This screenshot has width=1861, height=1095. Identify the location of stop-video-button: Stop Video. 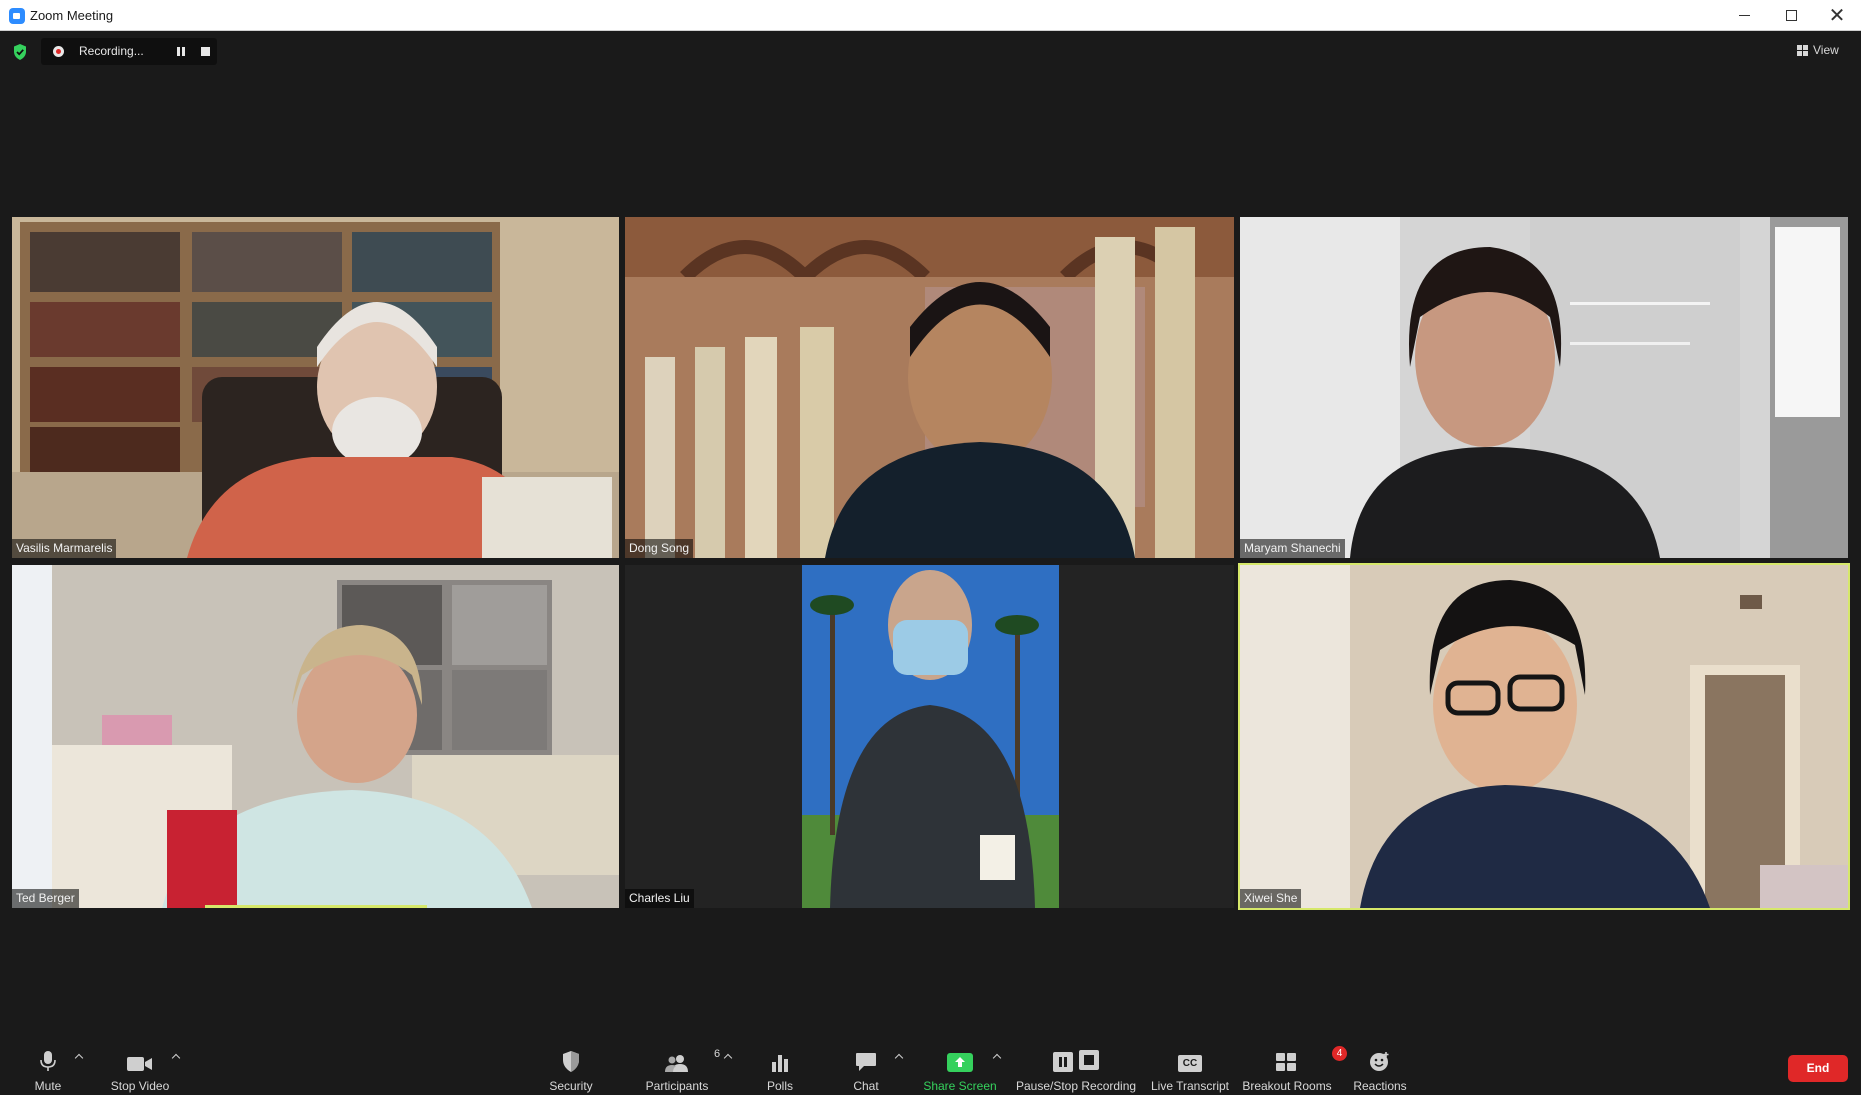
(140, 1071).